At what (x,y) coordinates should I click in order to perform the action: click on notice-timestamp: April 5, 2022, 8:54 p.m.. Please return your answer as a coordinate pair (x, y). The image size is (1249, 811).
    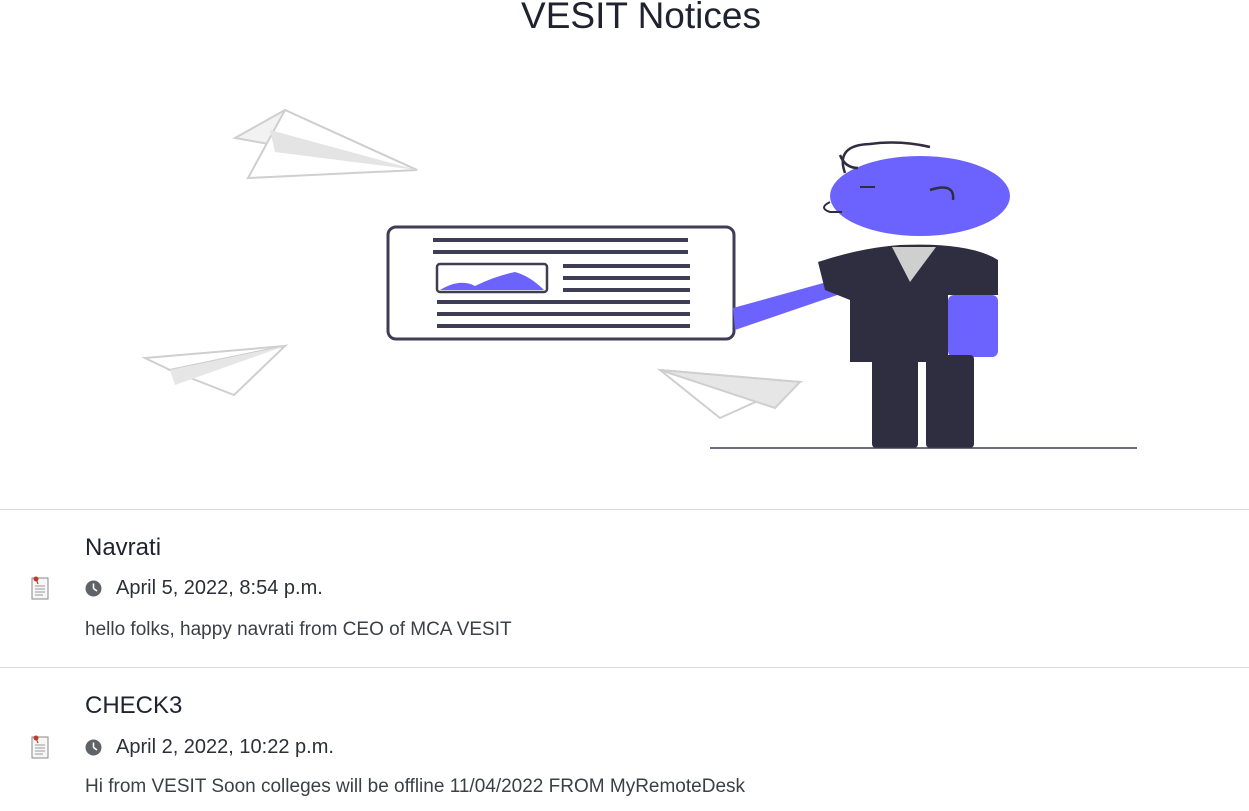
    Looking at the image, I should click on (204, 588).